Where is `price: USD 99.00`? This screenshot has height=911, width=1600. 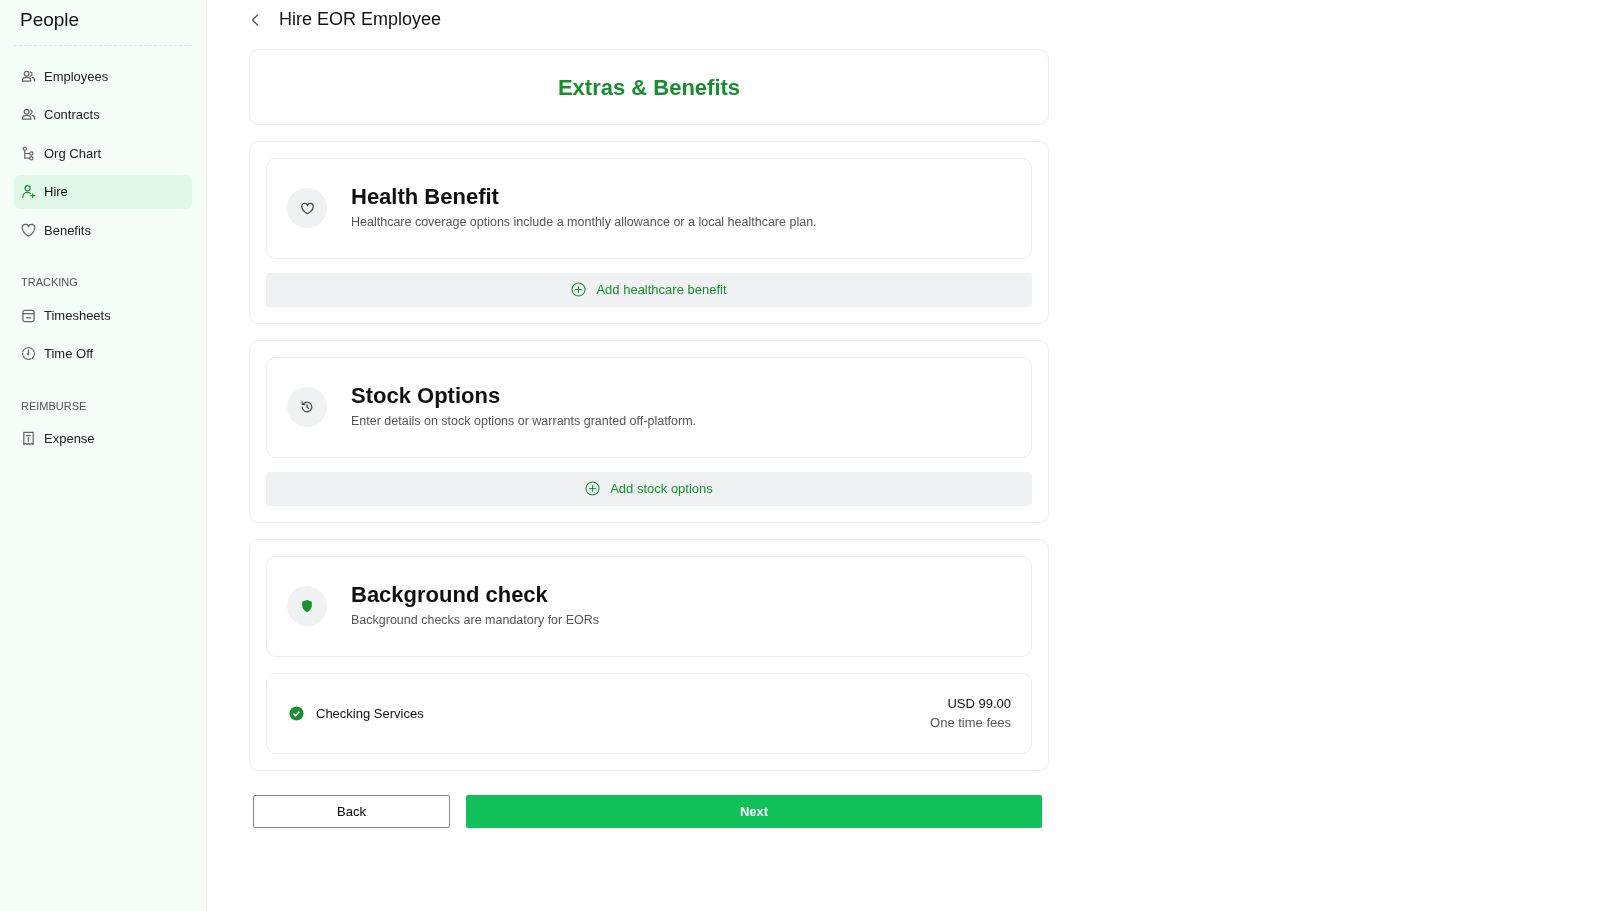
price: USD 99.00 is located at coordinates (978, 703).